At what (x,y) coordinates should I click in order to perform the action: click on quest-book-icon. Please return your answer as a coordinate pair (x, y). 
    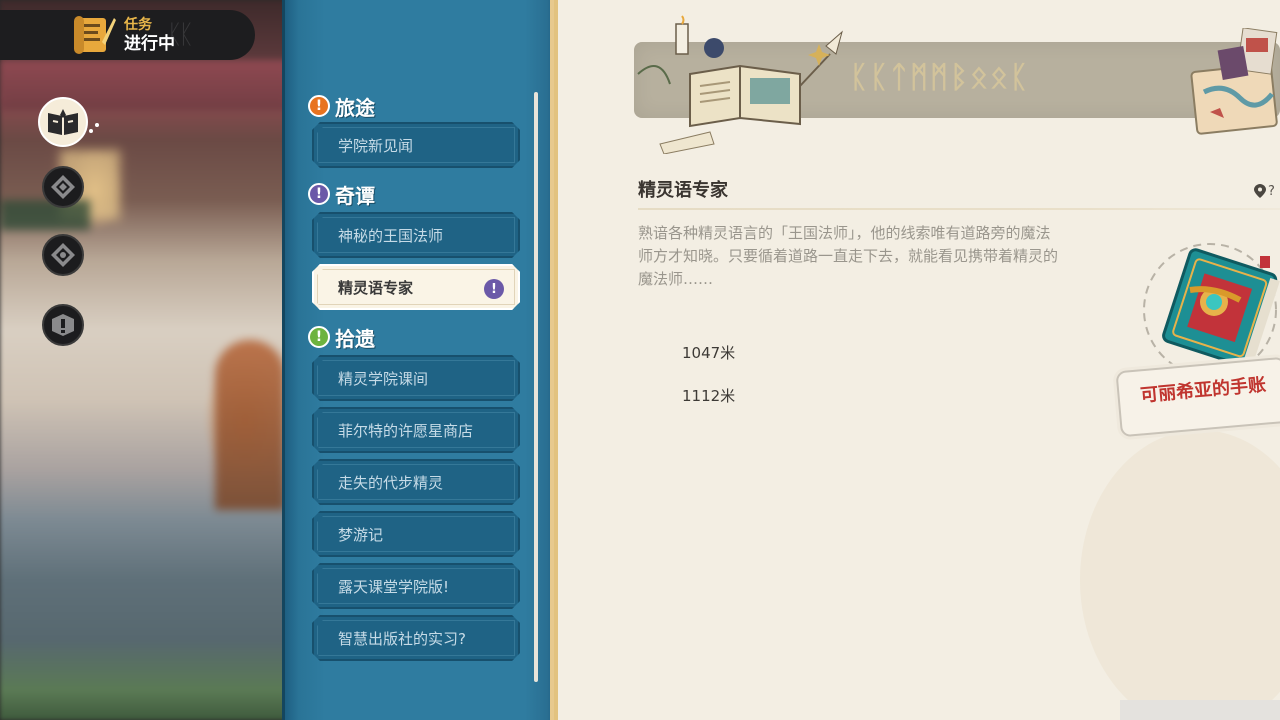
    Looking at the image, I should click on (63, 122).